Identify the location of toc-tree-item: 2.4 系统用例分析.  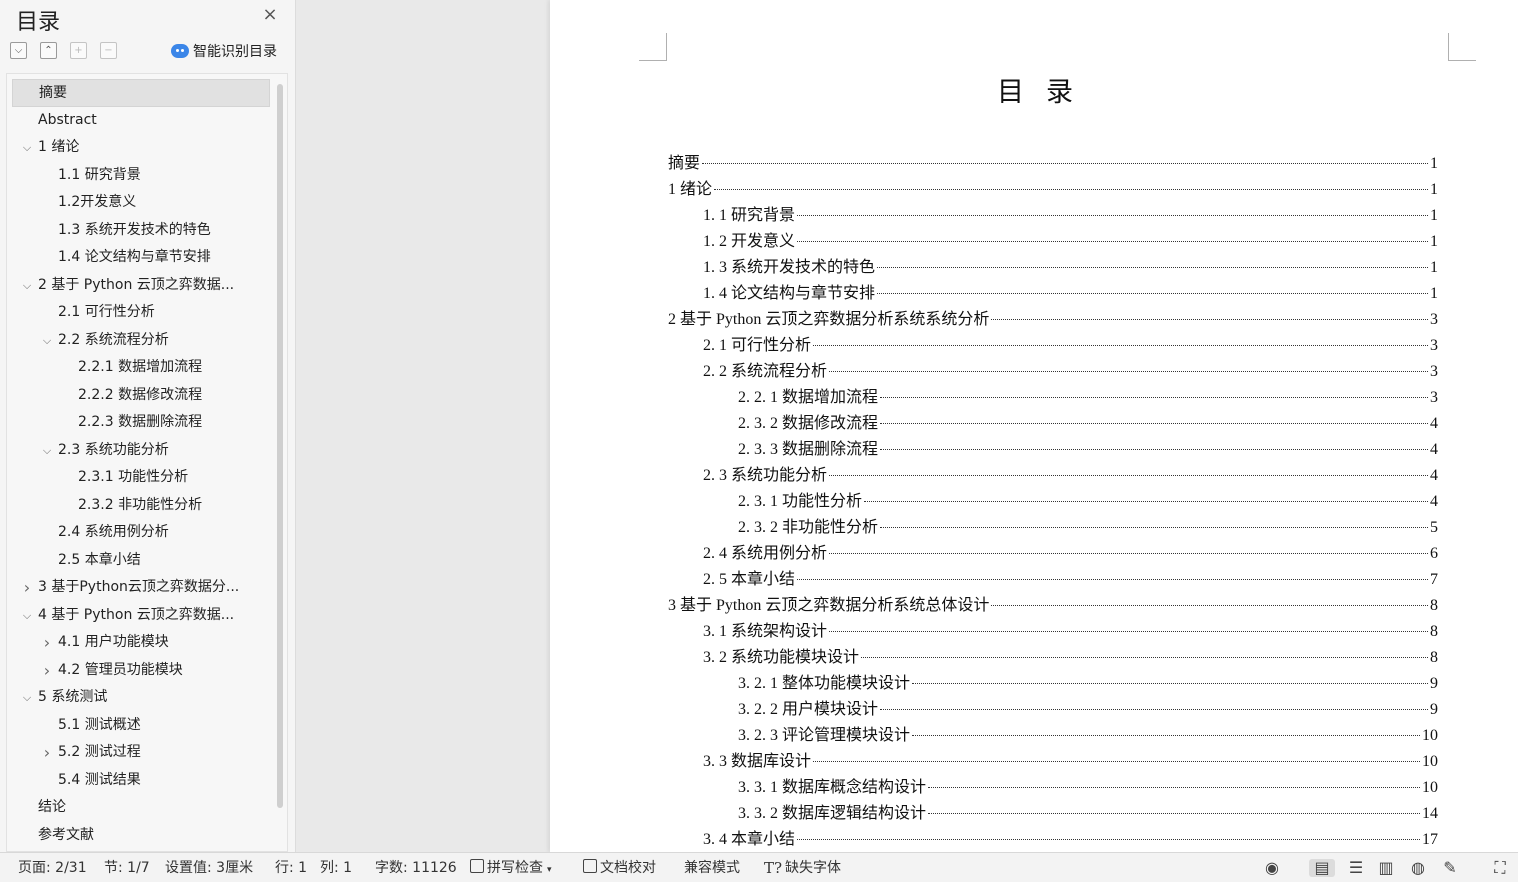
(141, 533).